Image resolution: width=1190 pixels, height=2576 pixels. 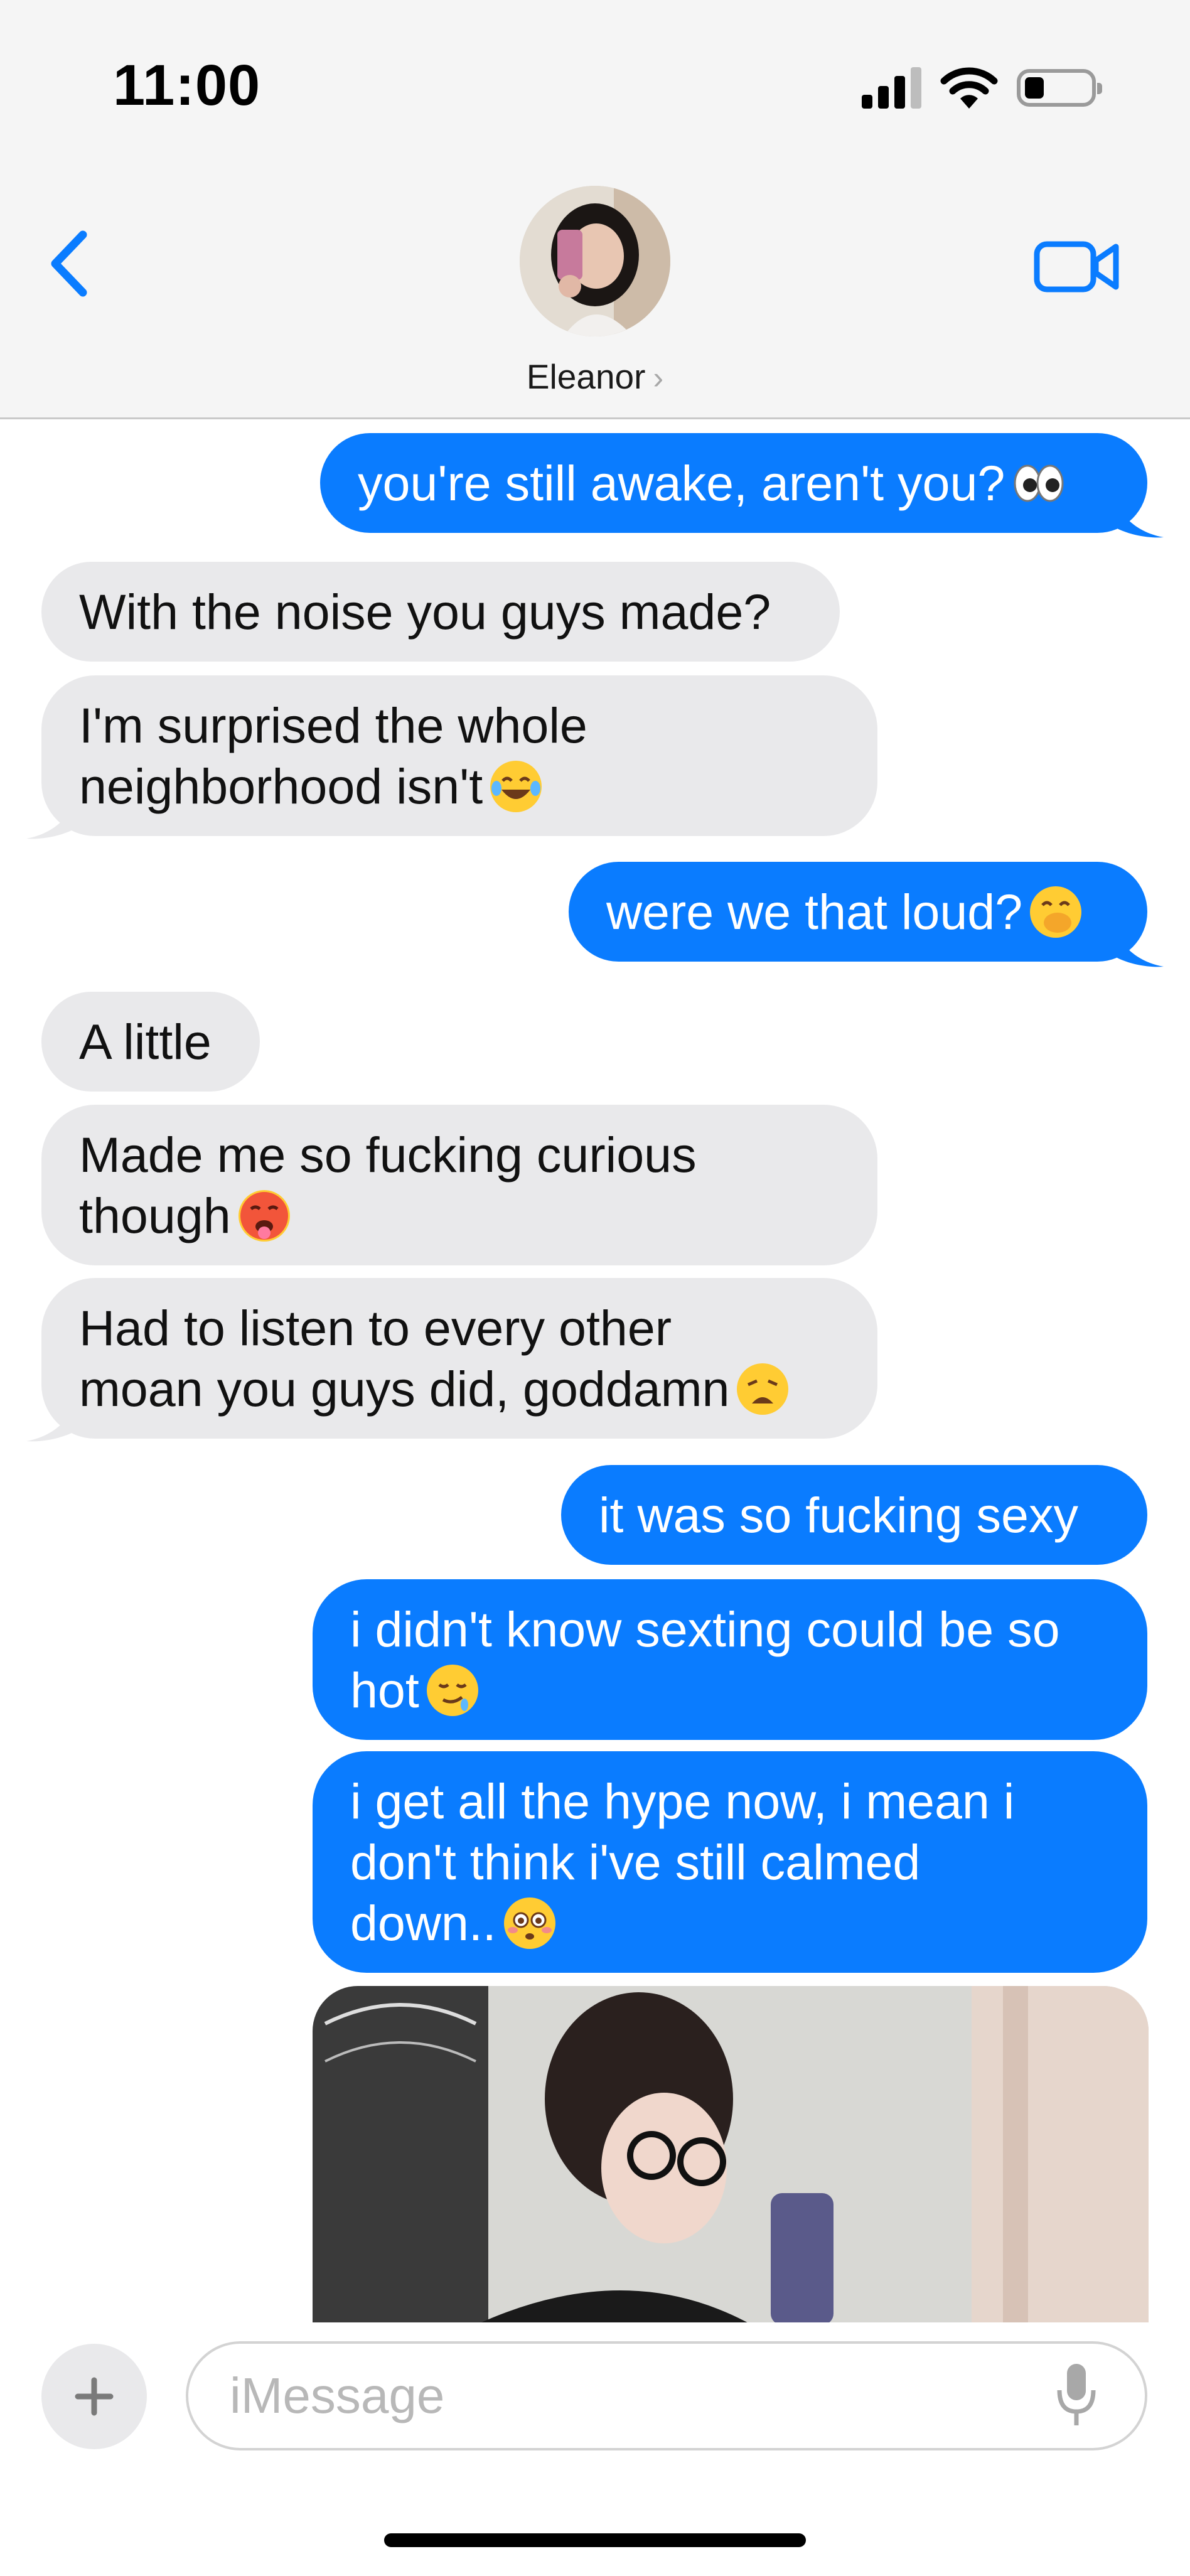 I want to click on incoming-message: A little, so click(x=150, y=1042).